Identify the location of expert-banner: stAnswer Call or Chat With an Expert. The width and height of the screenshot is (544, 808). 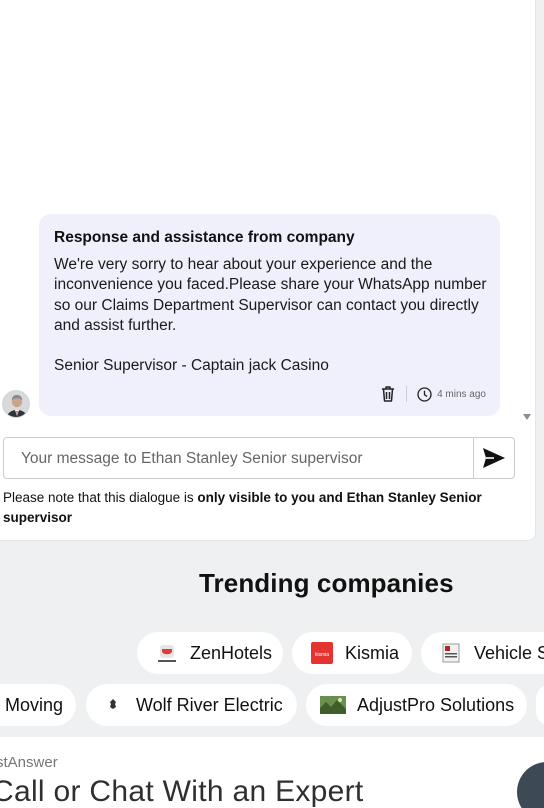
(272, 772).